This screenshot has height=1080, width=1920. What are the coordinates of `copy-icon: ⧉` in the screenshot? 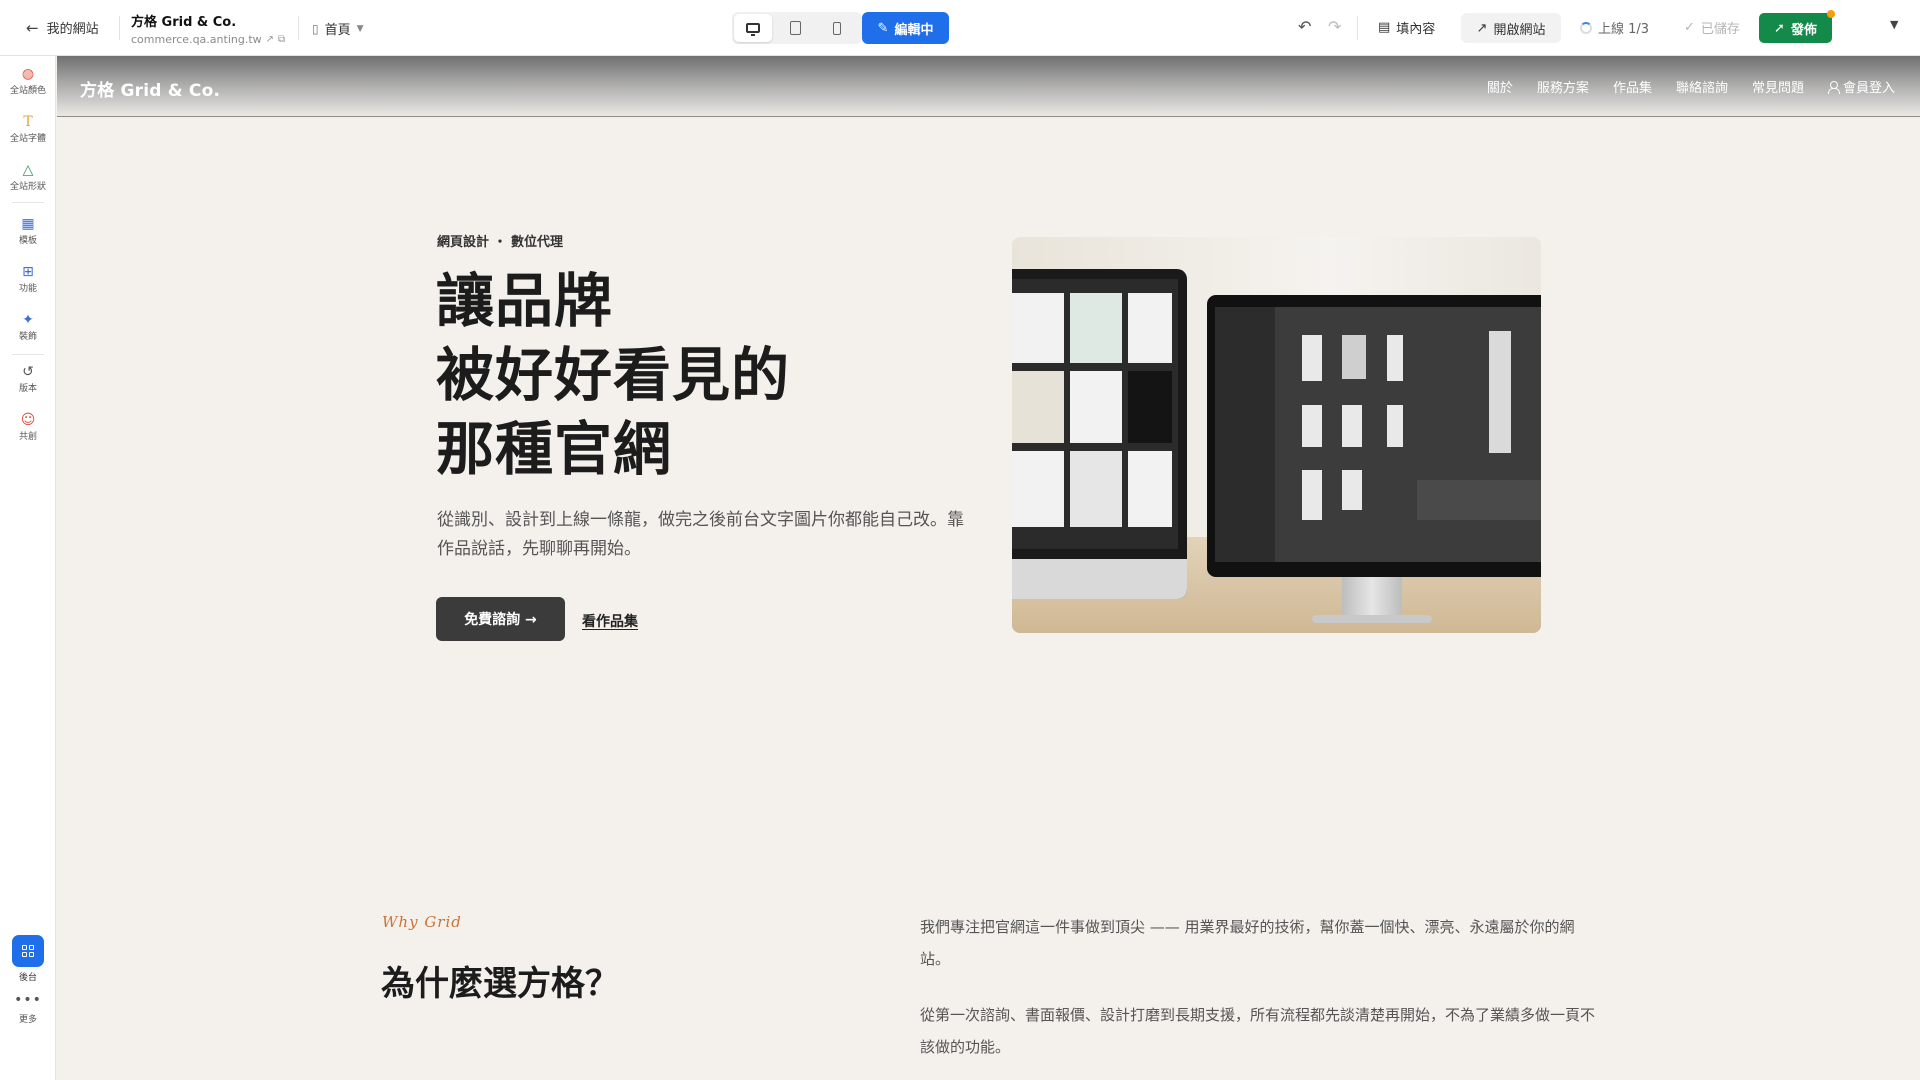 It's located at (281, 39).